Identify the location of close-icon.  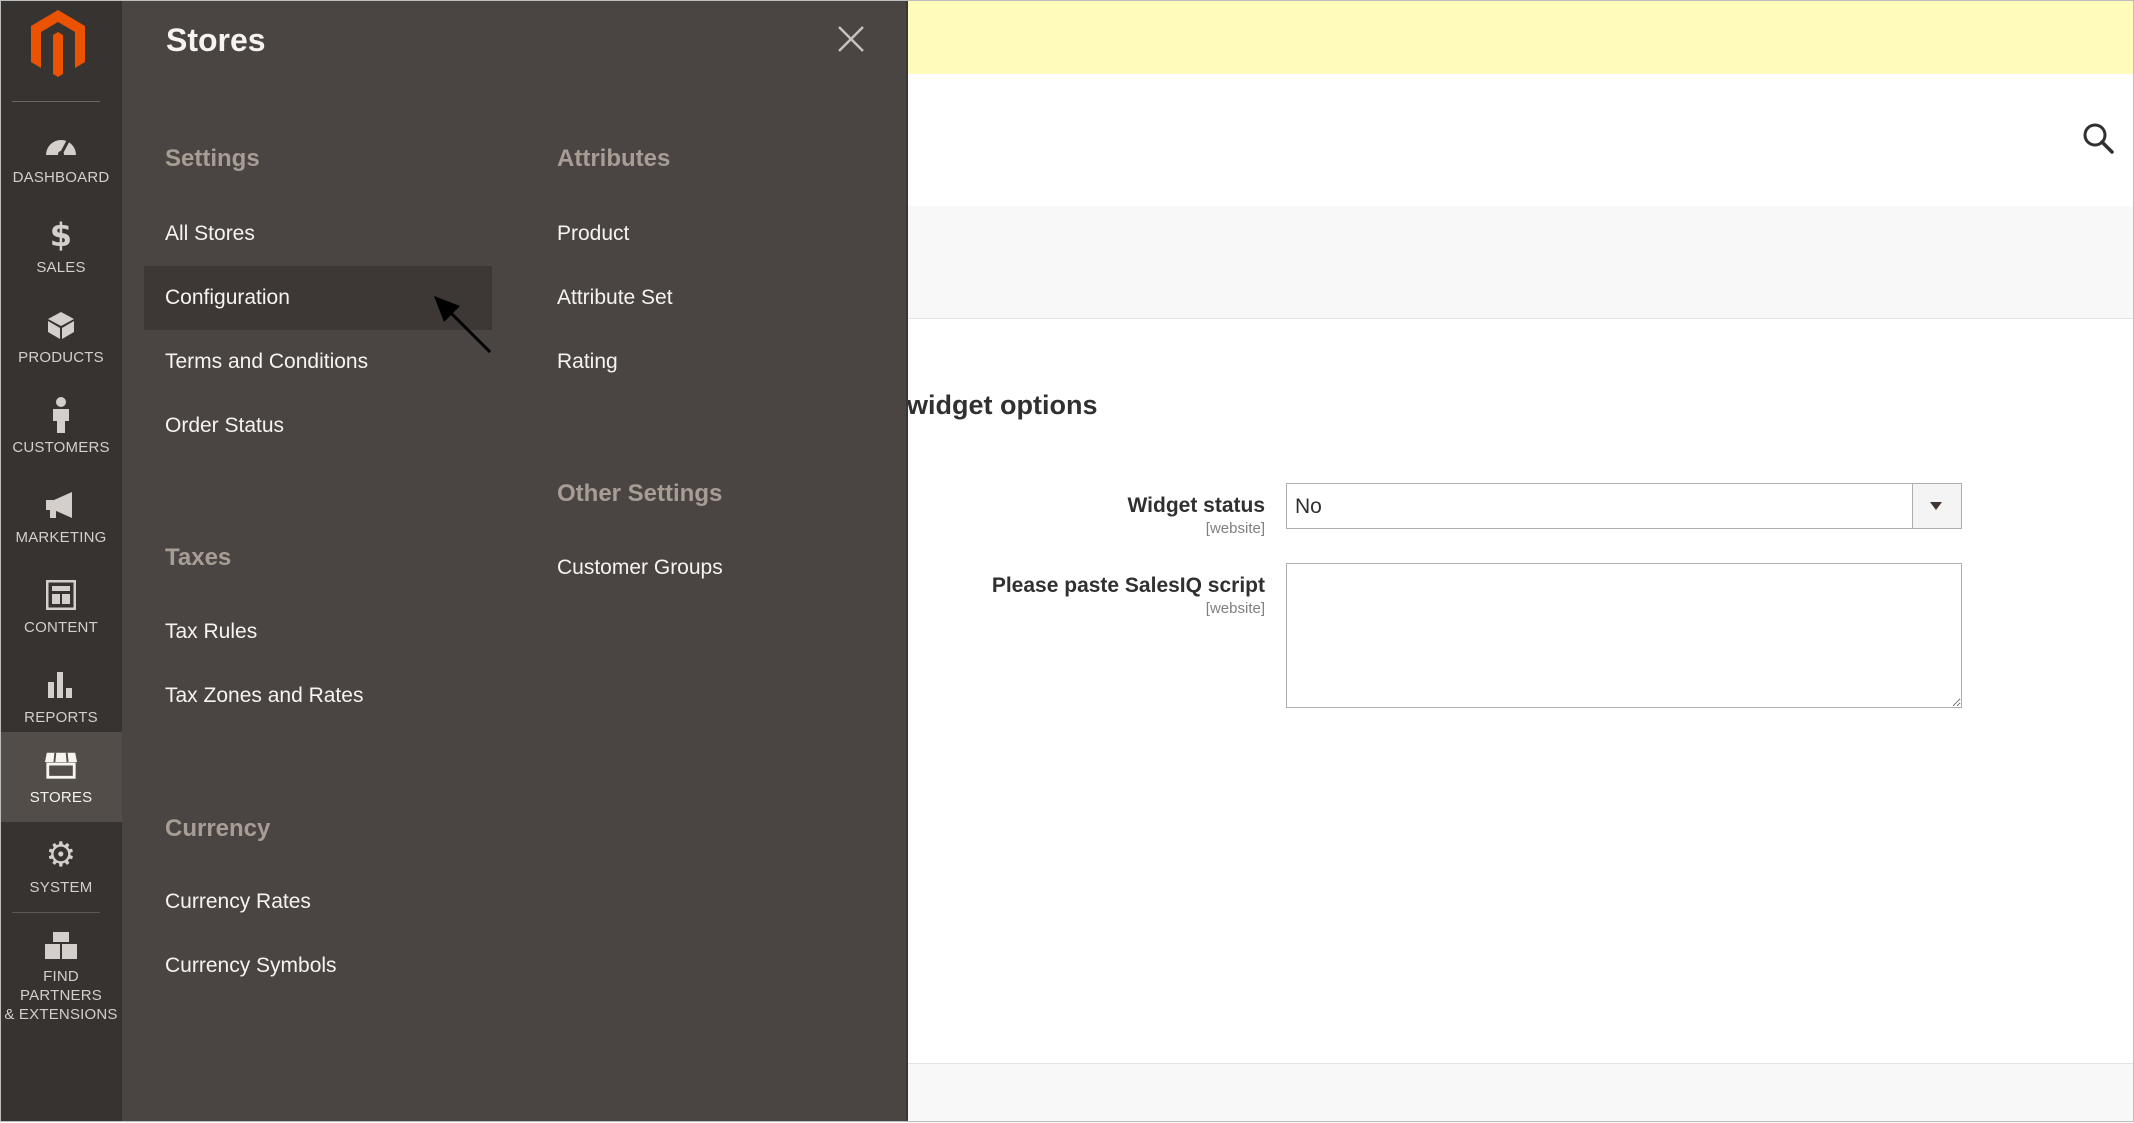
(851, 39).